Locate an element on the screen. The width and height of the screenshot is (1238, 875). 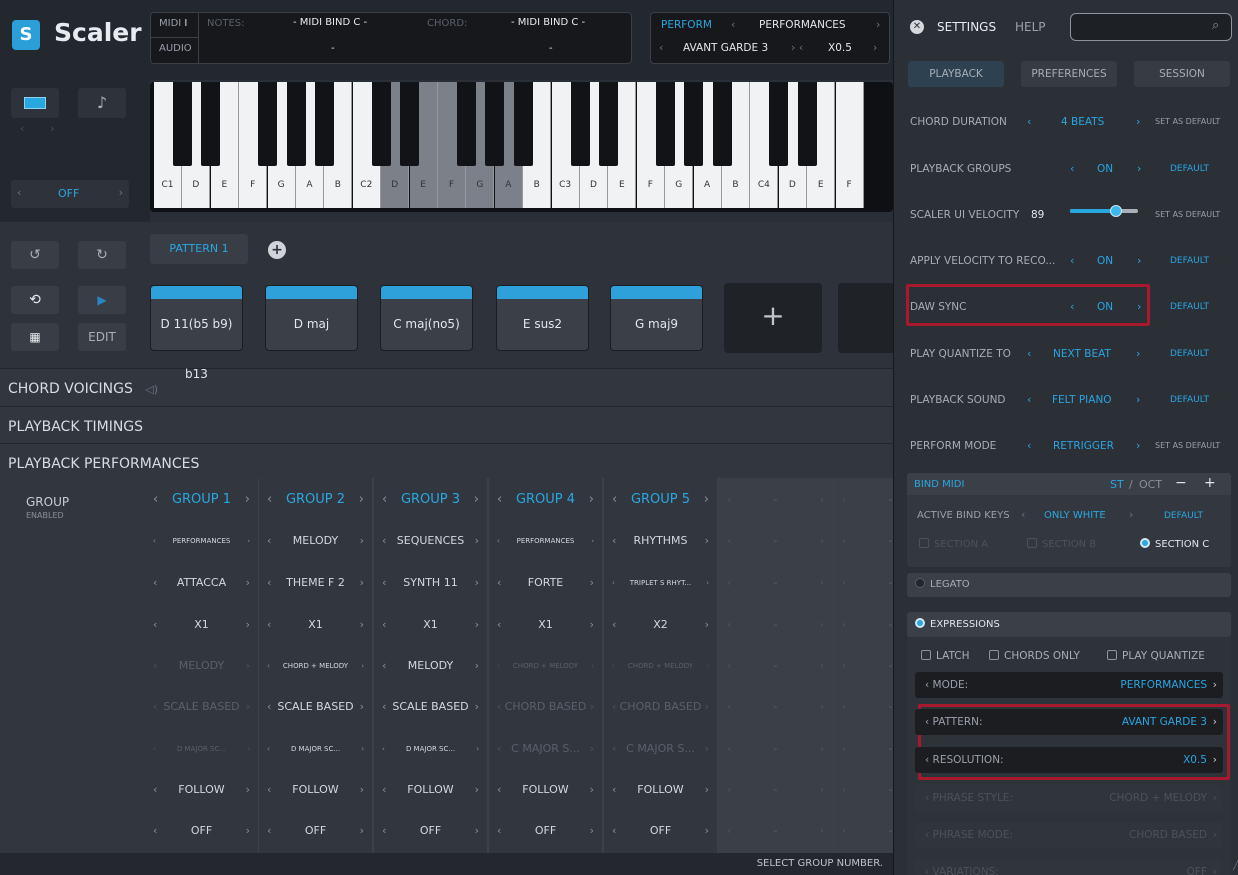
setting-default-button: SET AS DEFAULT is located at coordinates (1187, 121).